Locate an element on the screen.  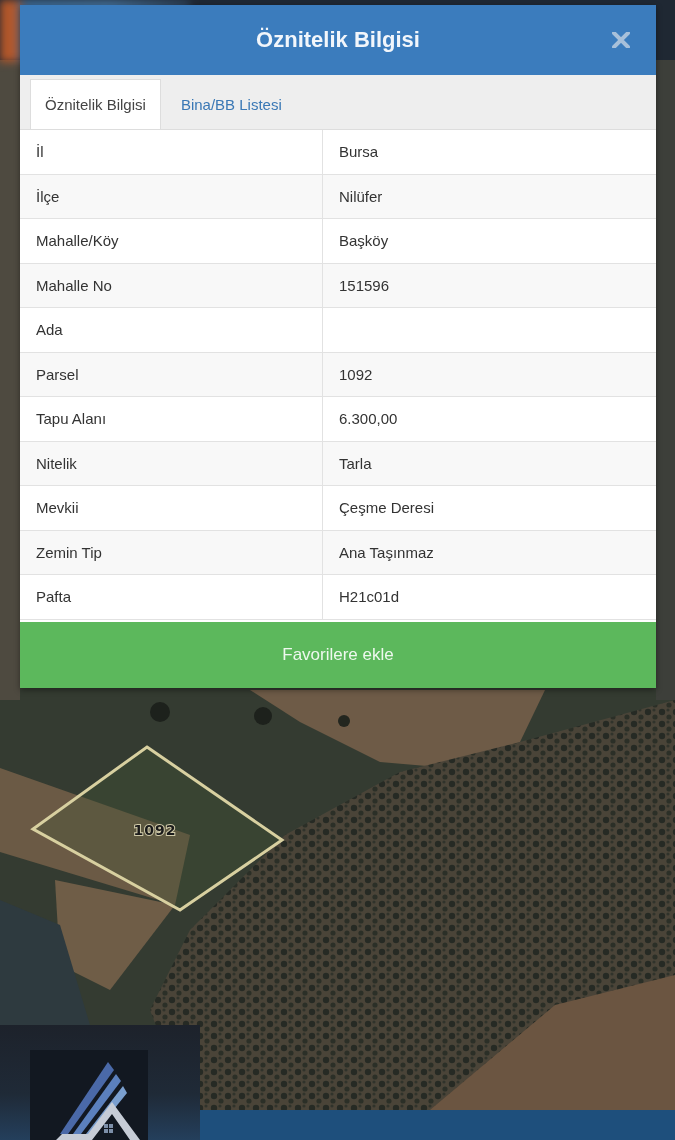
attribute-name-cell: Zemin Tip is located at coordinates (171, 552).